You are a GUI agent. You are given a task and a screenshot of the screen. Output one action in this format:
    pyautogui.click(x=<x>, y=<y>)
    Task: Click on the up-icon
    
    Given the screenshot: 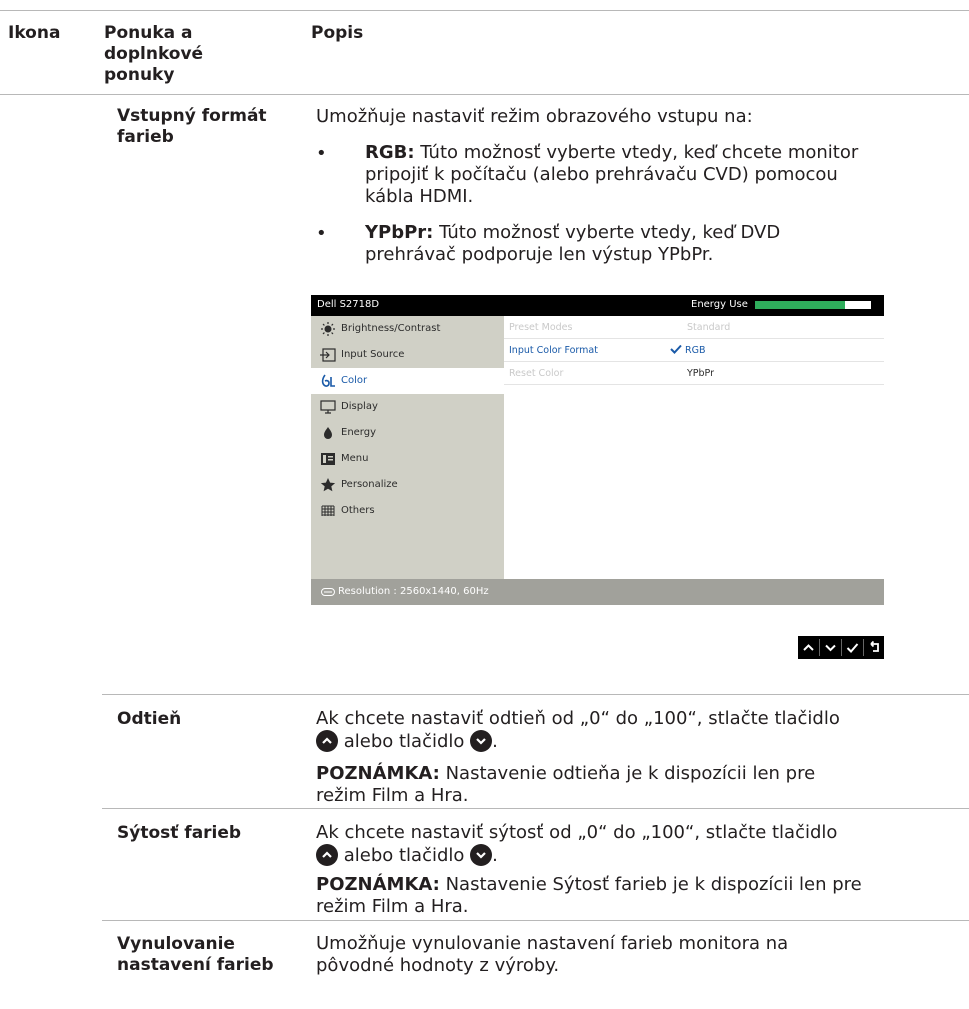 What is the action you would take?
    pyautogui.click(x=808, y=647)
    